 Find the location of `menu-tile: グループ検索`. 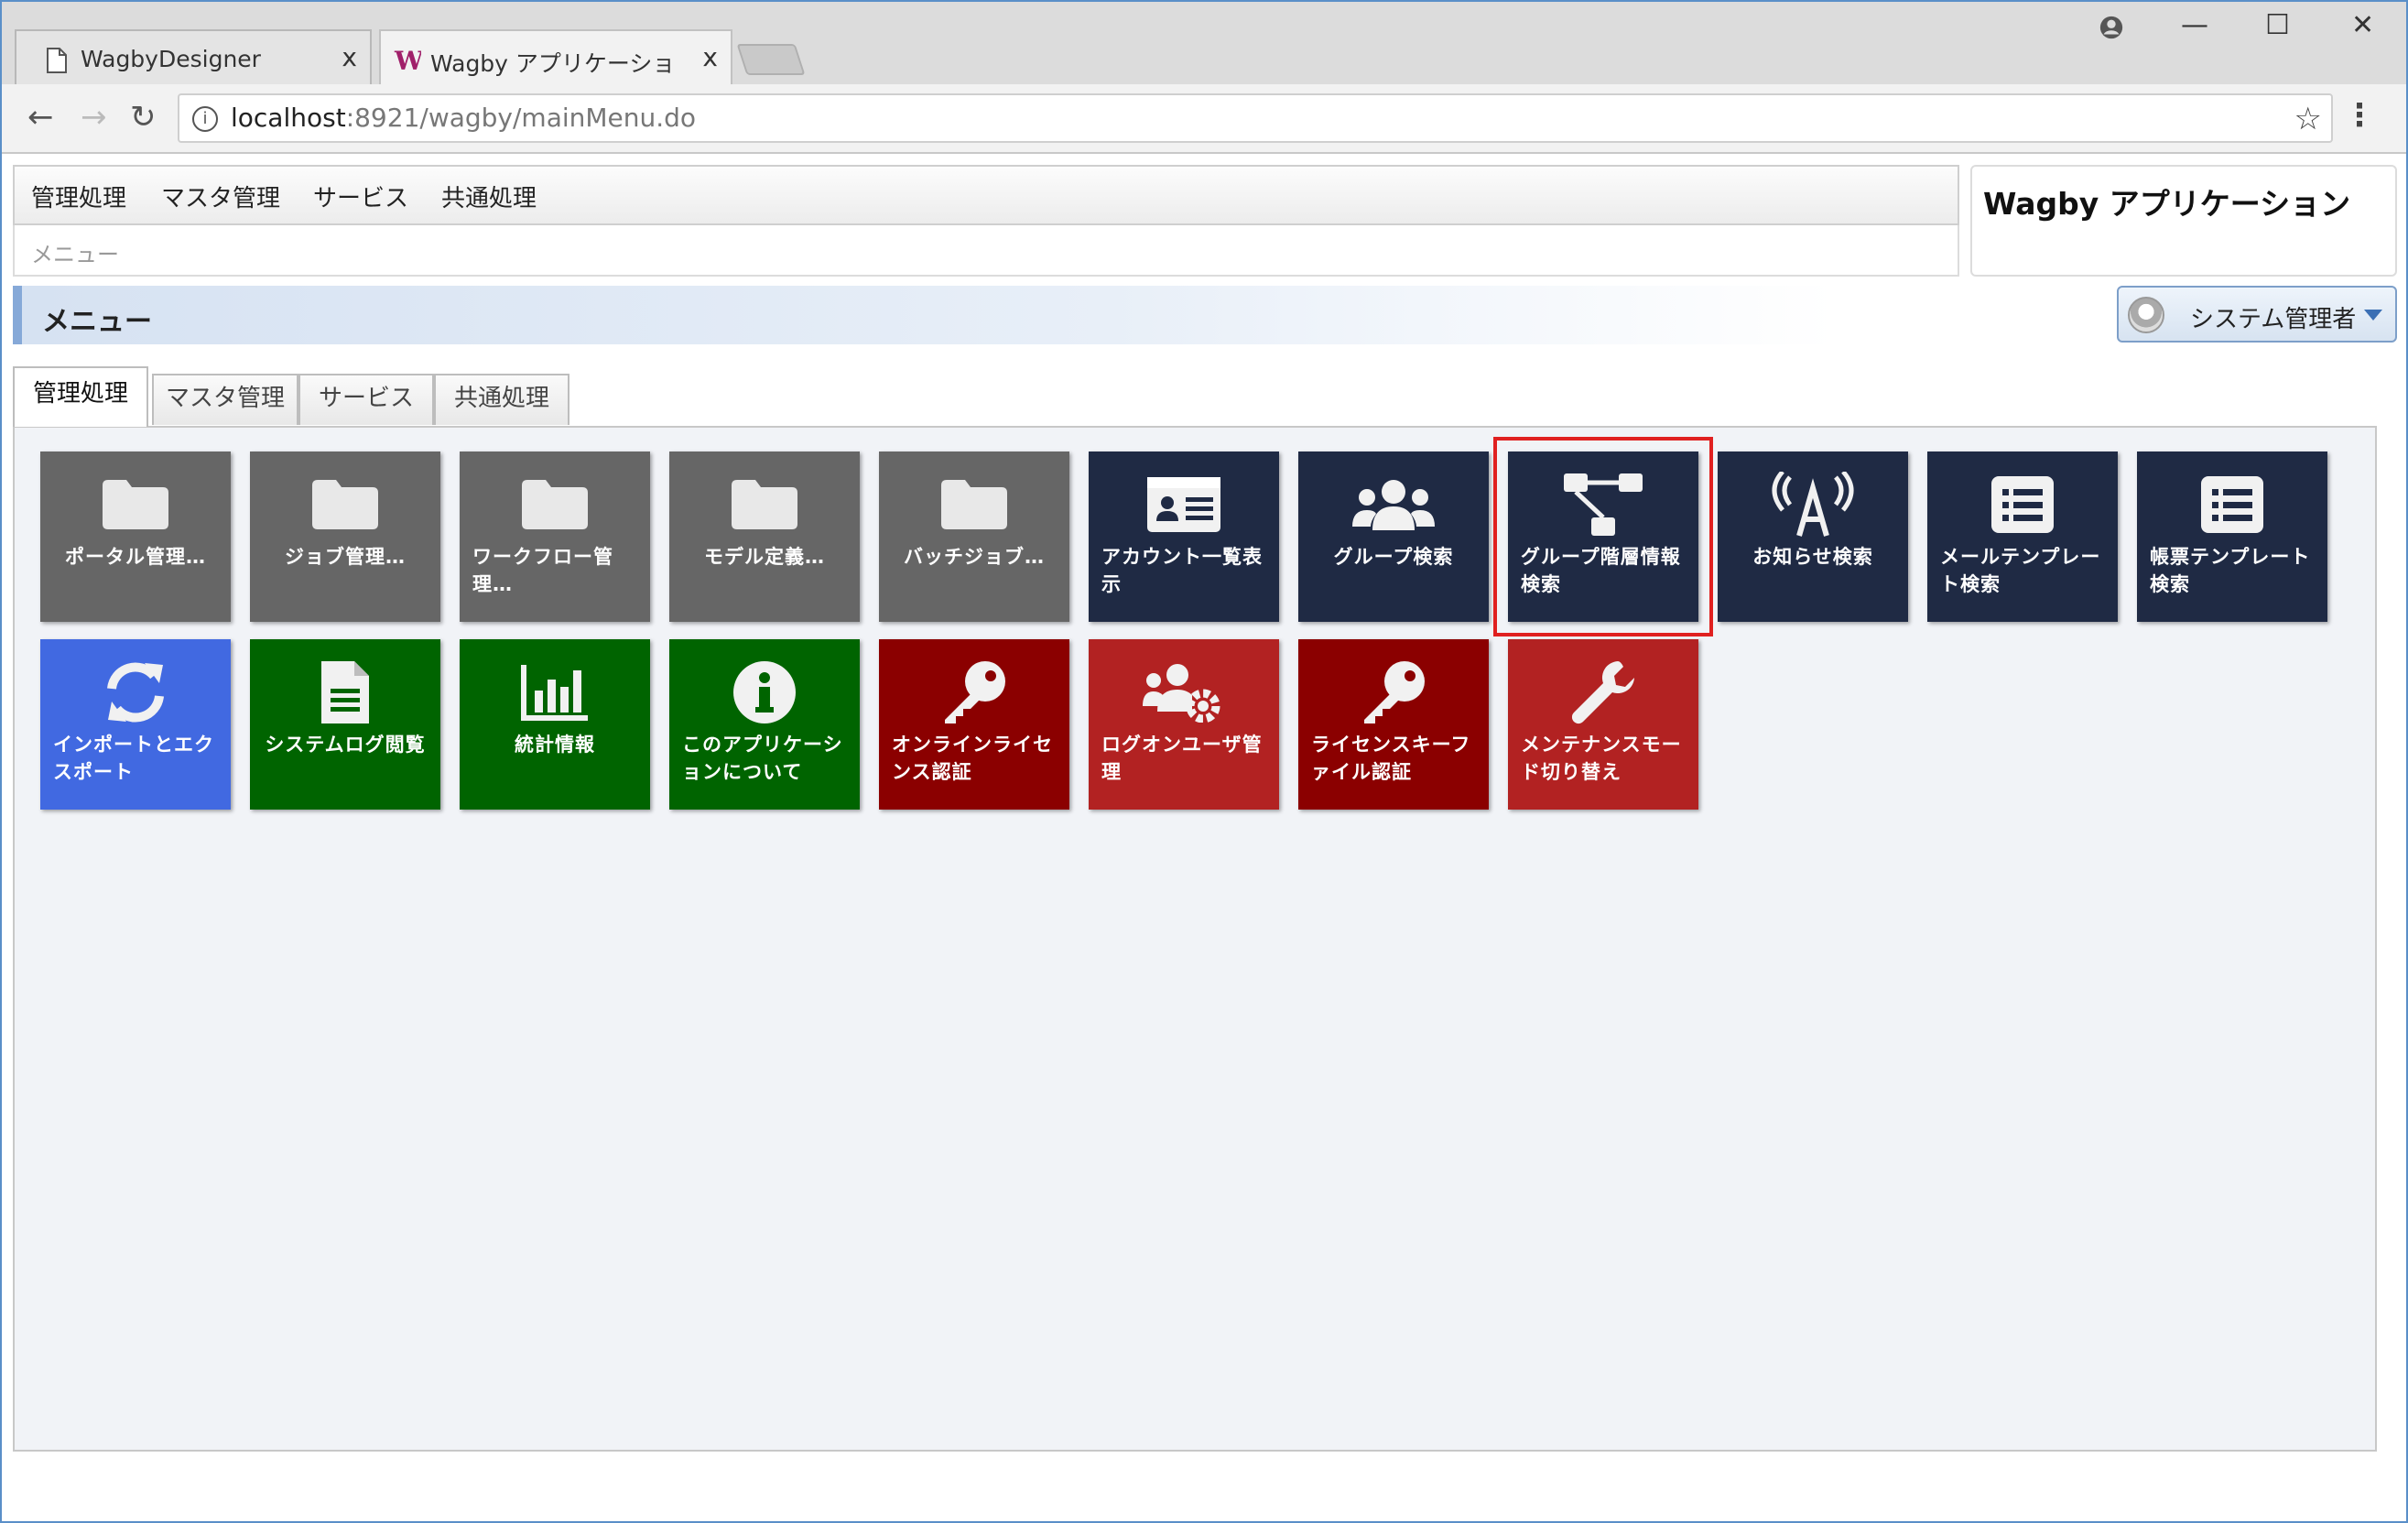

menu-tile: グループ検索 is located at coordinates (1393, 536).